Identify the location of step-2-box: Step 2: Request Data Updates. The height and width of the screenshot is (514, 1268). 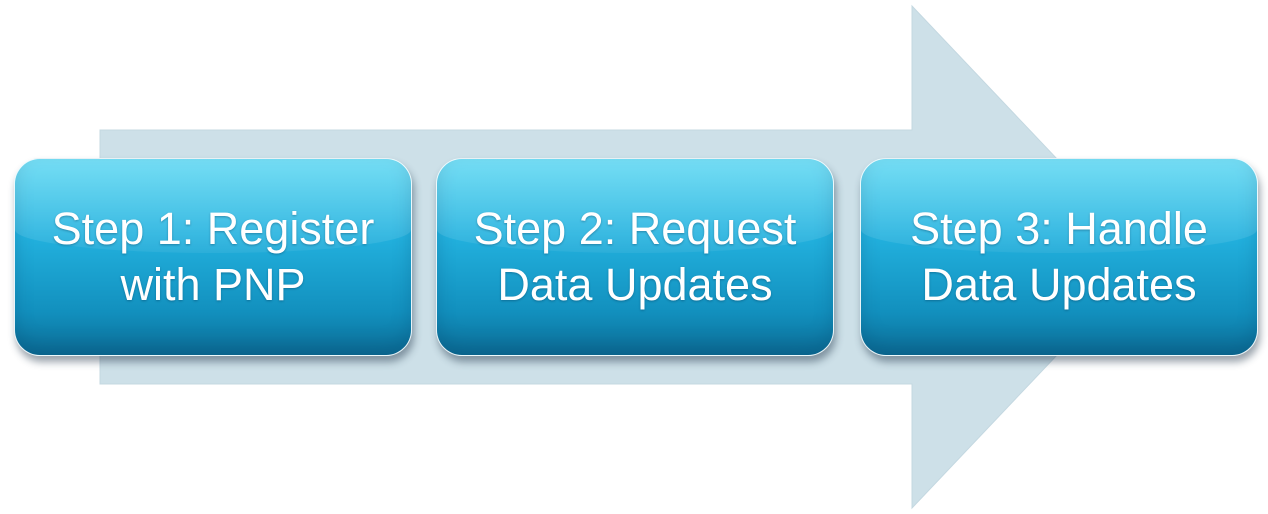
(635, 257).